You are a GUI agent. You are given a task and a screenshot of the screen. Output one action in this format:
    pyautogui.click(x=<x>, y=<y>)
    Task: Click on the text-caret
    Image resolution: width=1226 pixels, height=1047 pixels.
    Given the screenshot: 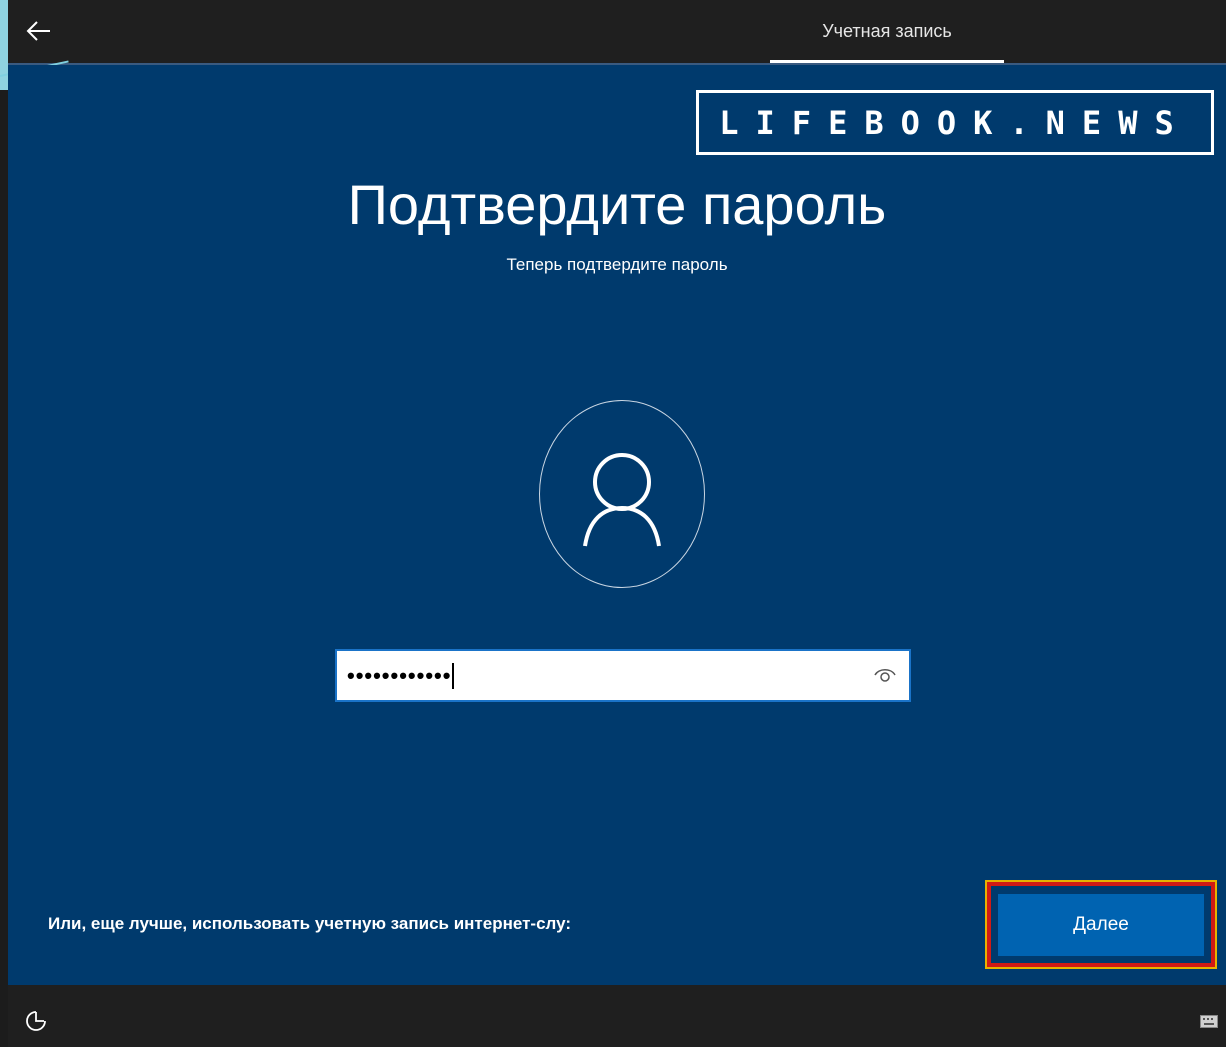 What is the action you would take?
    pyautogui.click(x=453, y=675)
    